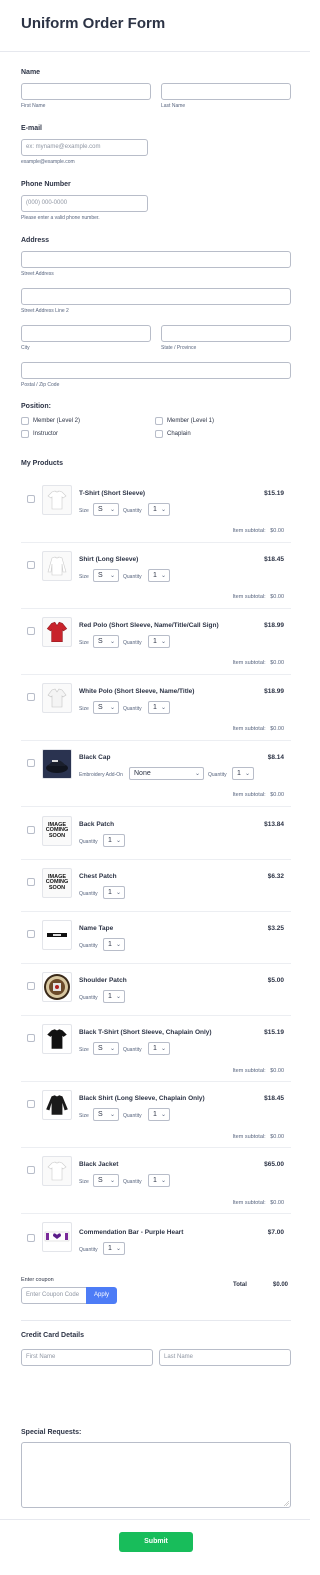 The image size is (320, 1575). What do you see at coordinates (54, 1295) in the screenshot?
I see `coupon-input: Enter Coupon Code` at bounding box center [54, 1295].